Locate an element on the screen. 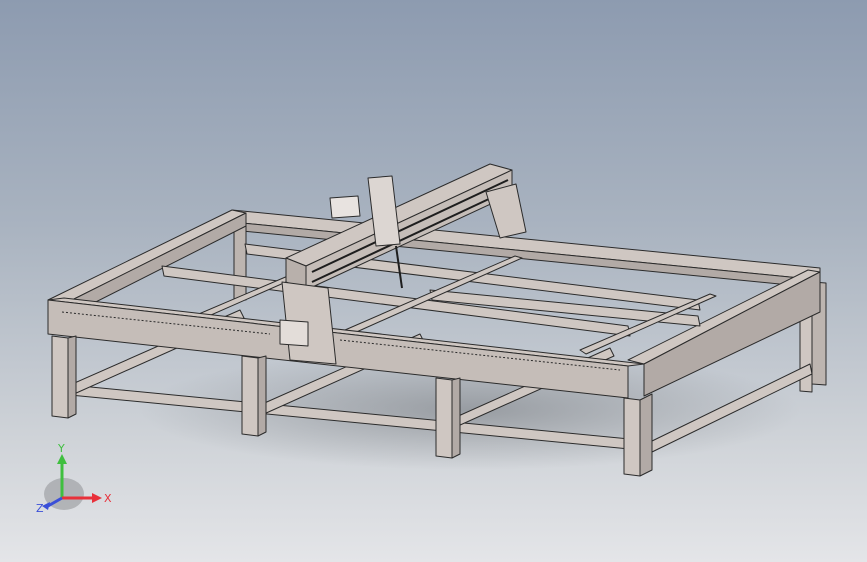  x-axis-head is located at coordinates (97, 498).